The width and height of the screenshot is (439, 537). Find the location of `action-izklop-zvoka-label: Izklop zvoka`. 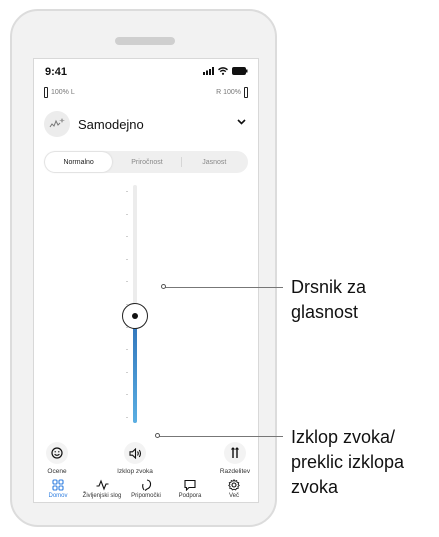

action-izklop-zvoka-label: Izklop zvoka is located at coordinates (135, 471).